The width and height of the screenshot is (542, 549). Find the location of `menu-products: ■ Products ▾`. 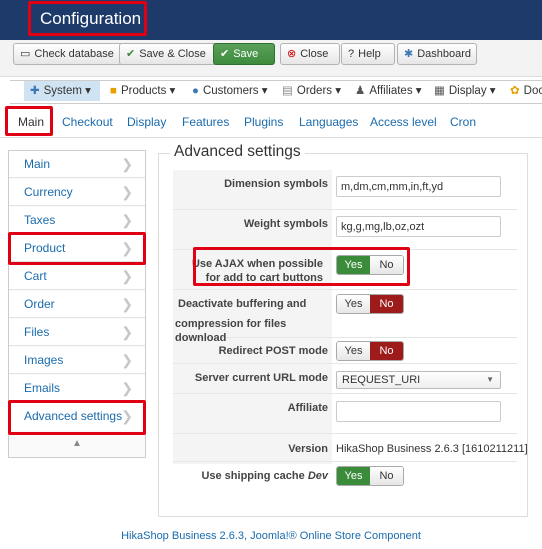

menu-products: ■ Products ▾ is located at coordinates (142, 91).